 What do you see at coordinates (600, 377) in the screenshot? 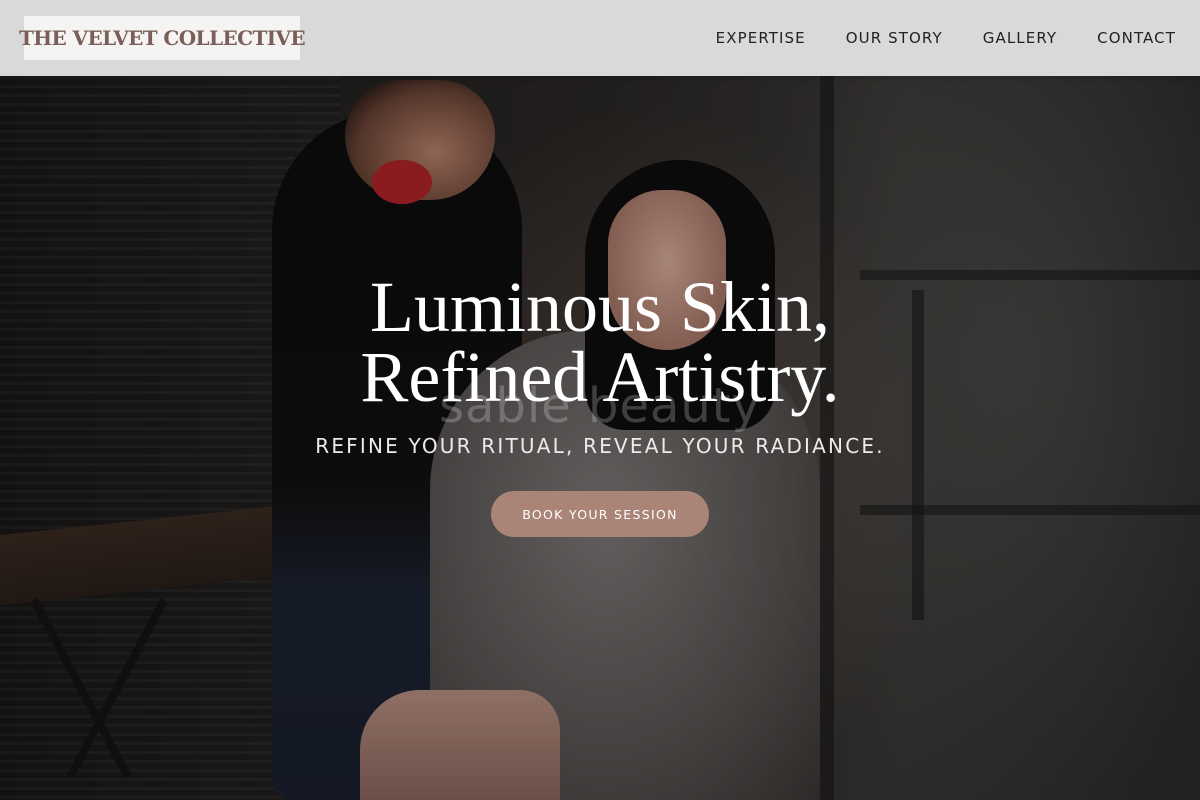
I see `hero-headline-line-2: Refined Artistry.` at bounding box center [600, 377].